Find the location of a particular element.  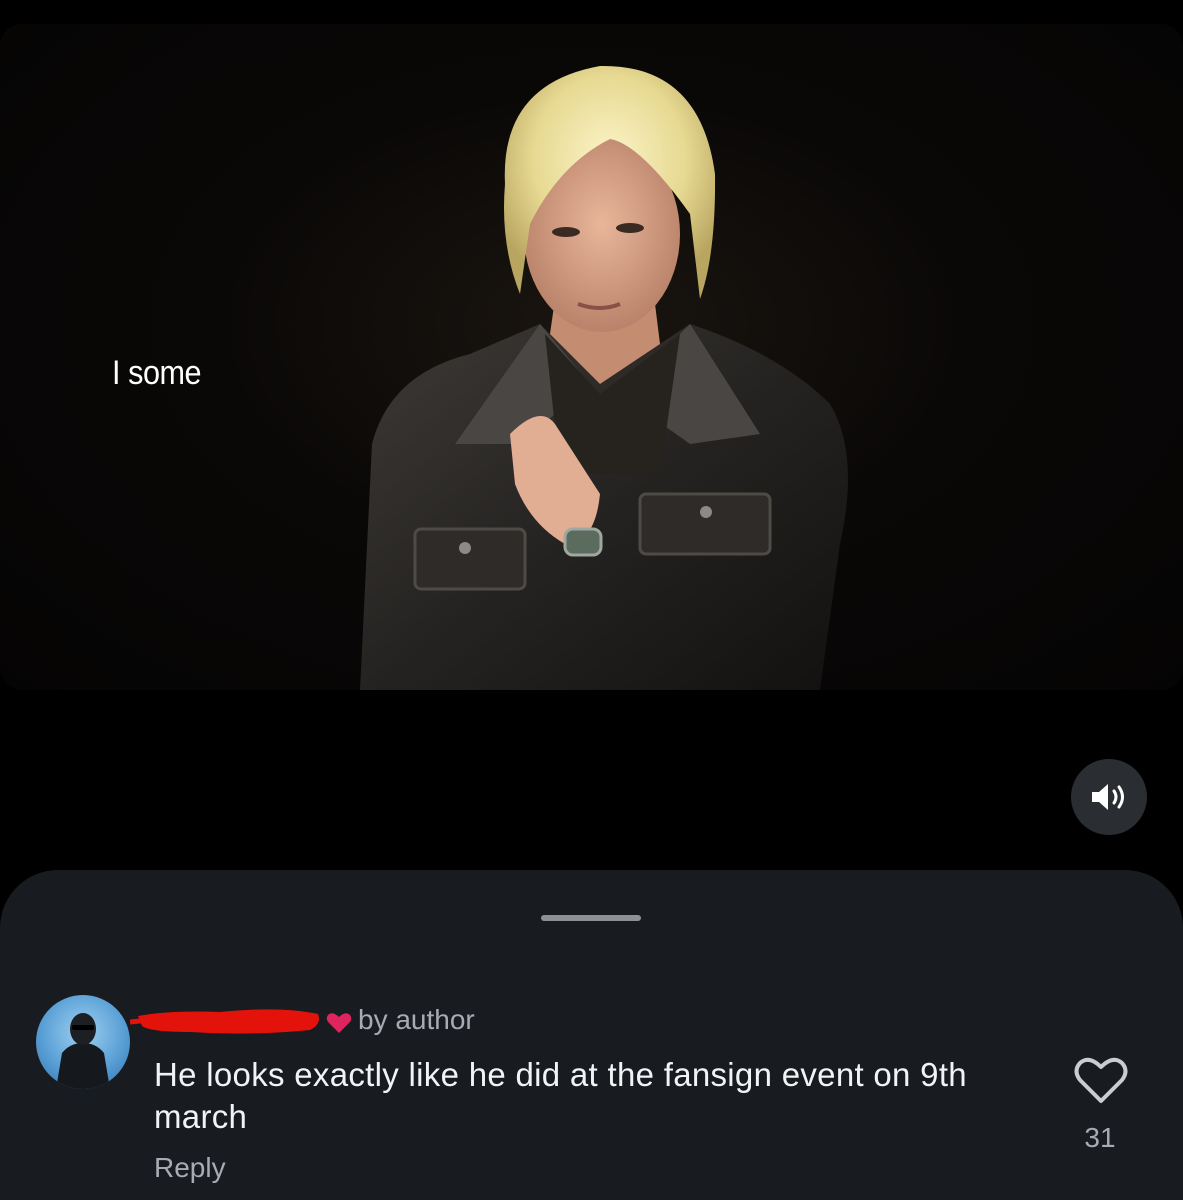

speaker-sound-on-icon is located at coordinates (1108, 797).